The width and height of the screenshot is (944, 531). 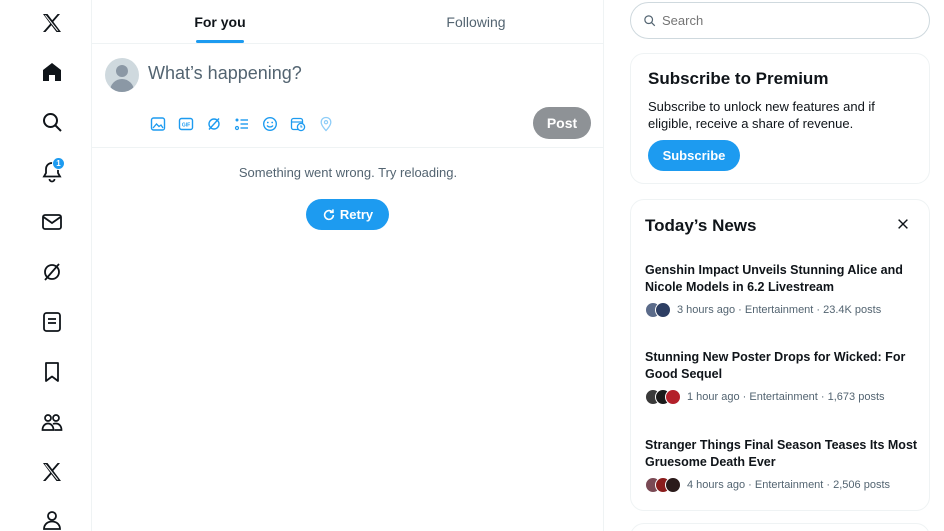 I want to click on close-icon, so click(x=903, y=224).